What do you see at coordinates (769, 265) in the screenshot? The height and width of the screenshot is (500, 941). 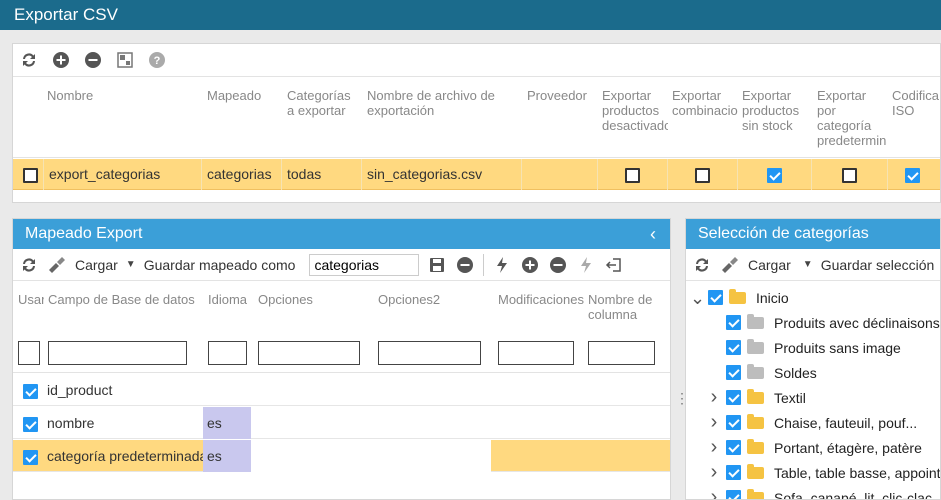 I see `load-selection-button: Cargar` at bounding box center [769, 265].